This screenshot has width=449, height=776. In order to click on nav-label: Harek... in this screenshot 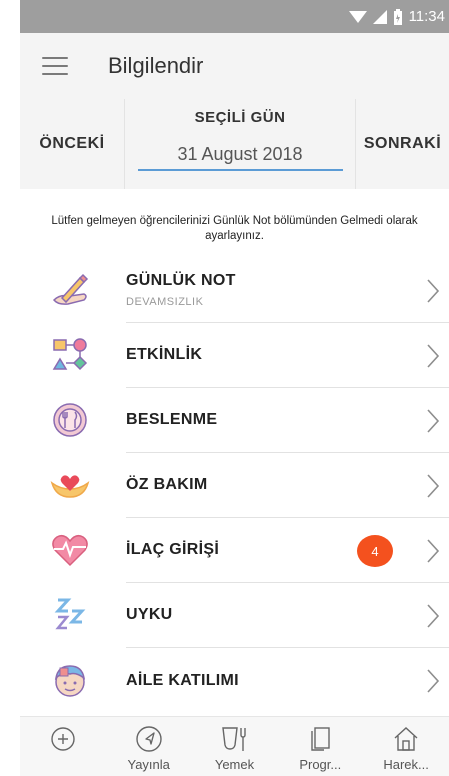, I will do `click(406, 764)`.